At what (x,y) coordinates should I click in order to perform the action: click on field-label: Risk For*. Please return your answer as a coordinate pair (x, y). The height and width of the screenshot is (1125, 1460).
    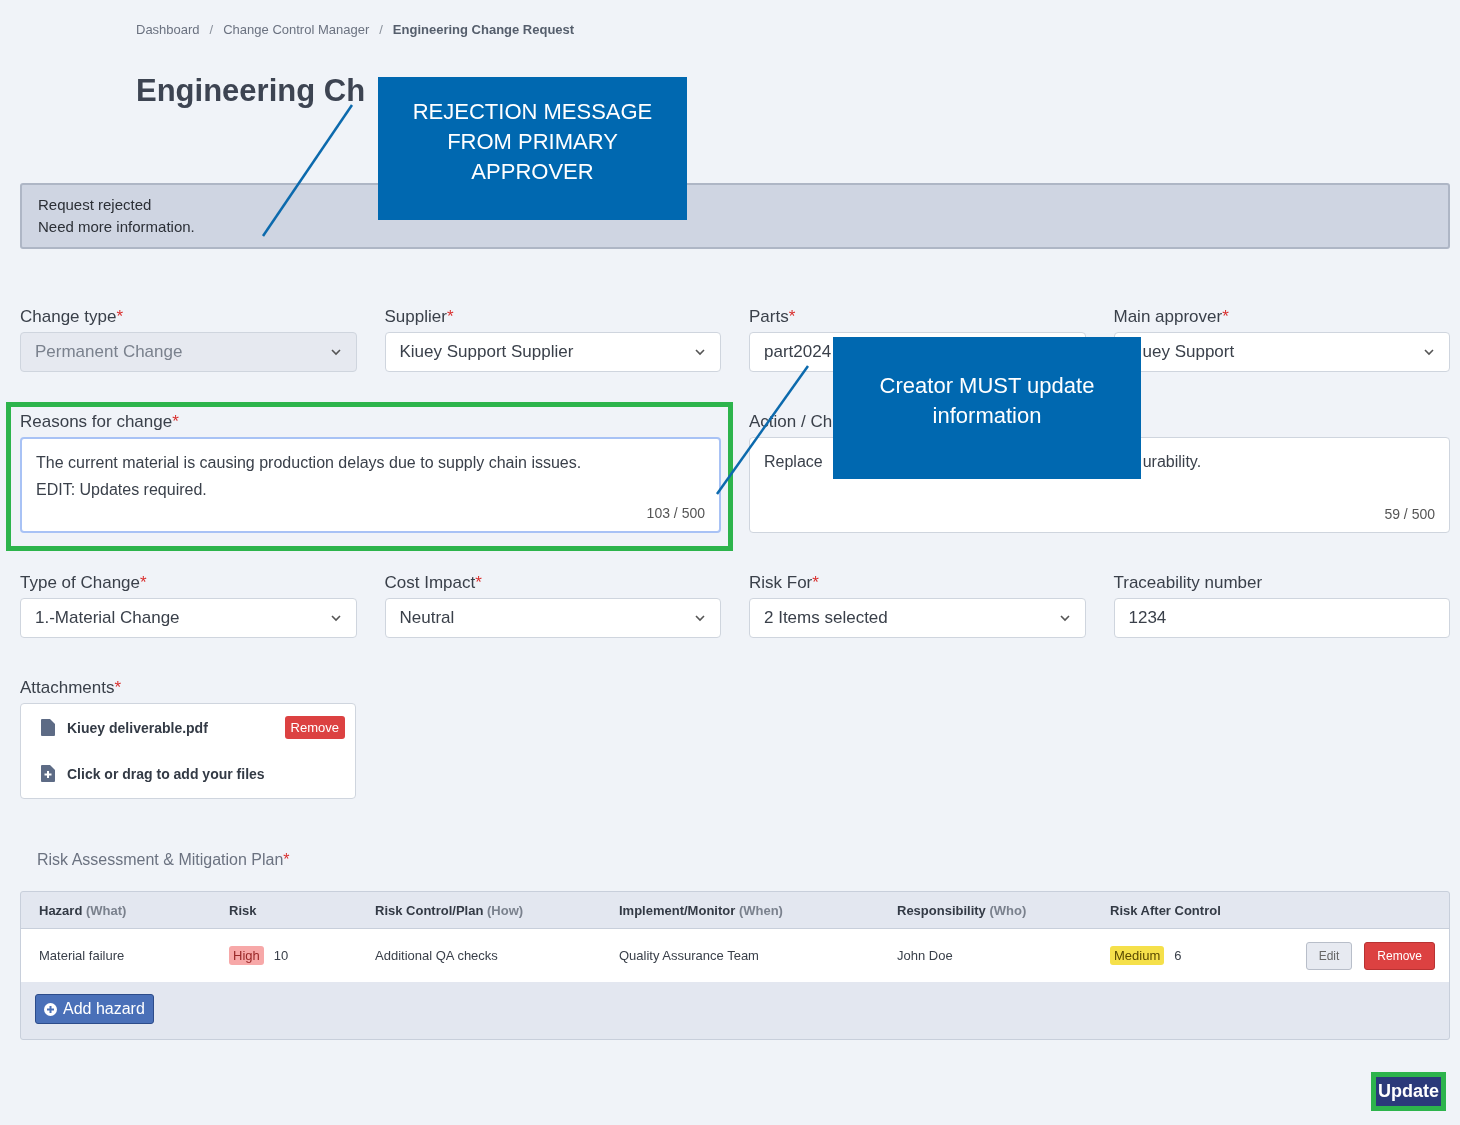
    Looking at the image, I should click on (784, 583).